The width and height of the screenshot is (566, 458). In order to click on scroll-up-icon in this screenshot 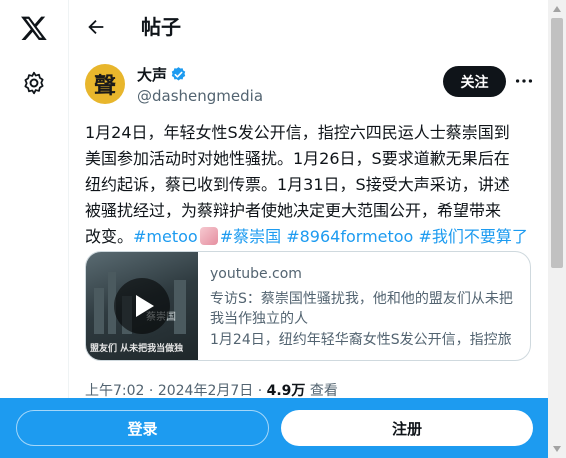, I will do `click(557, 9)`.